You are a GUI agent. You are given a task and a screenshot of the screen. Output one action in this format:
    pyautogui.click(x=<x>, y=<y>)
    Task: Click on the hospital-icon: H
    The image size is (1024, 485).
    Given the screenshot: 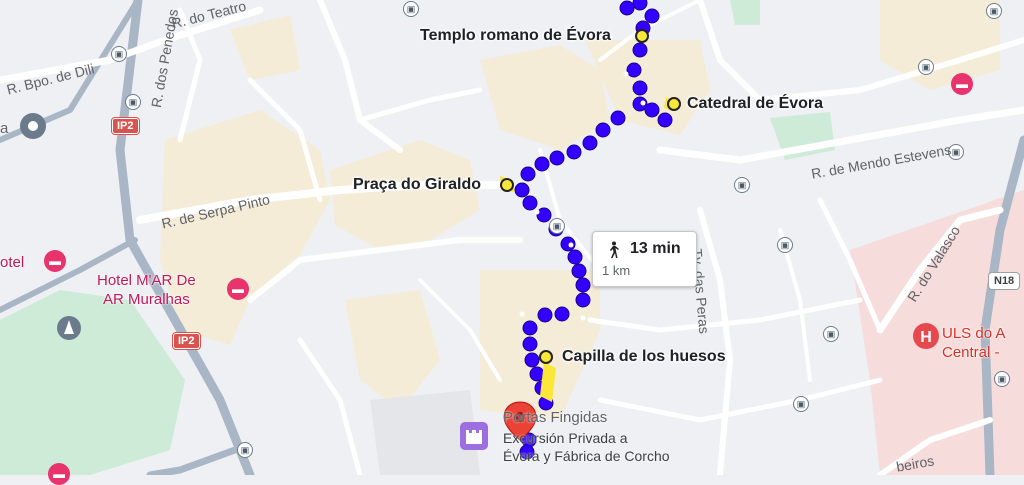 What is the action you would take?
    pyautogui.click(x=926, y=336)
    